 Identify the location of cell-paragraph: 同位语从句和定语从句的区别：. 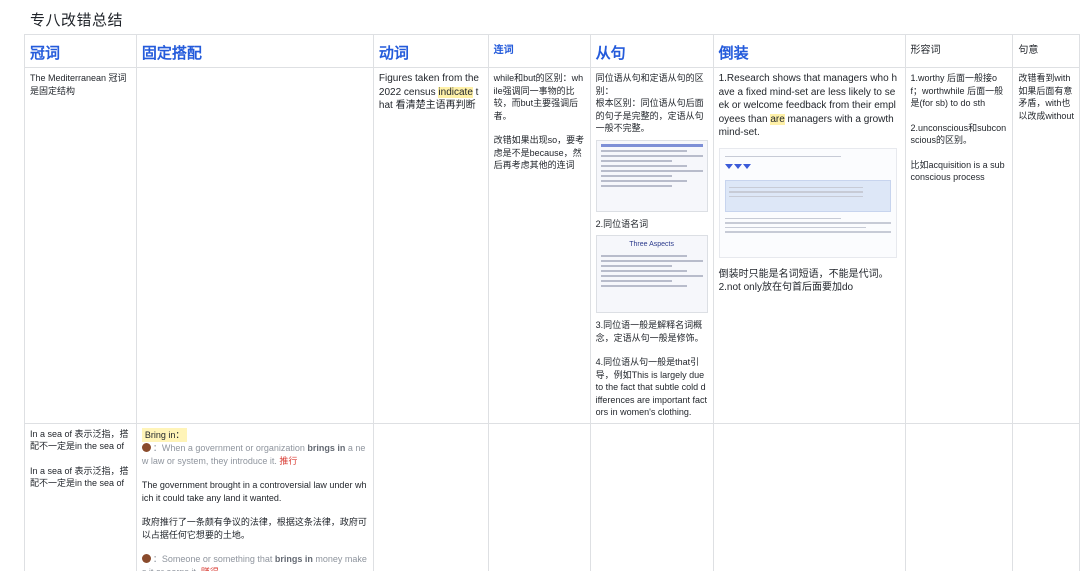
(649, 84).